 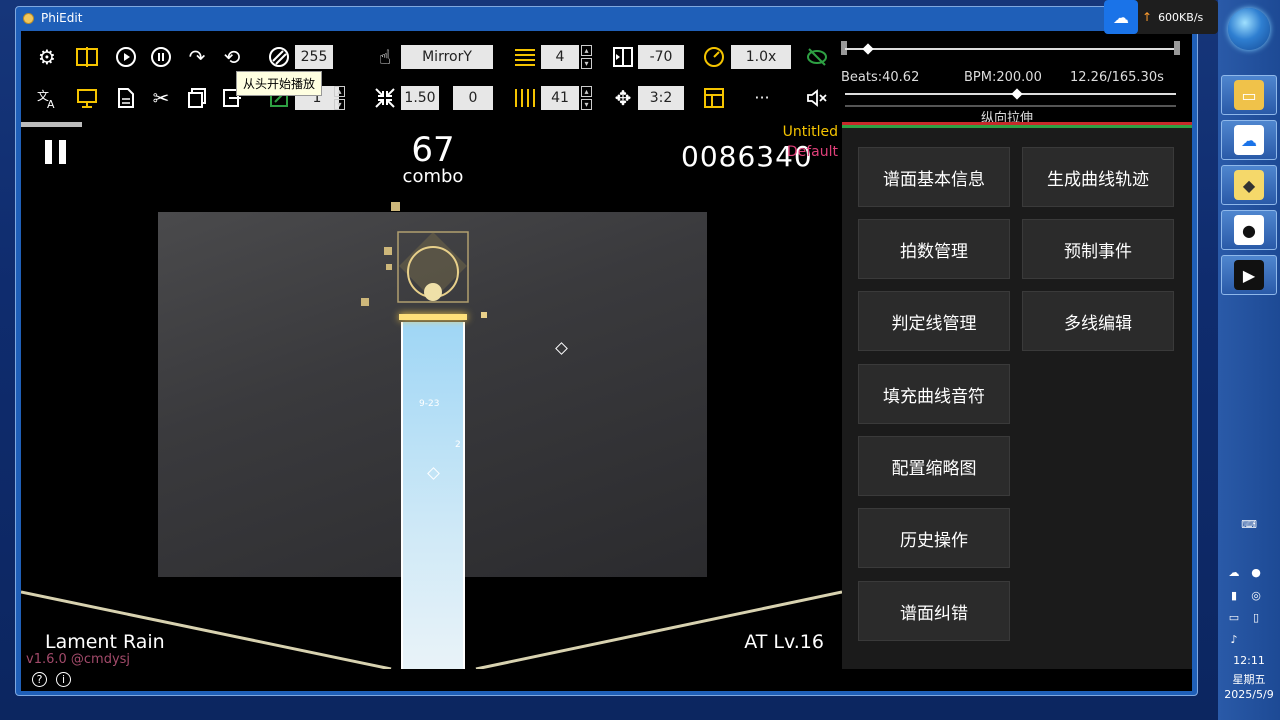 What do you see at coordinates (1234, 639) in the screenshot?
I see `volume-icon: ♪` at bounding box center [1234, 639].